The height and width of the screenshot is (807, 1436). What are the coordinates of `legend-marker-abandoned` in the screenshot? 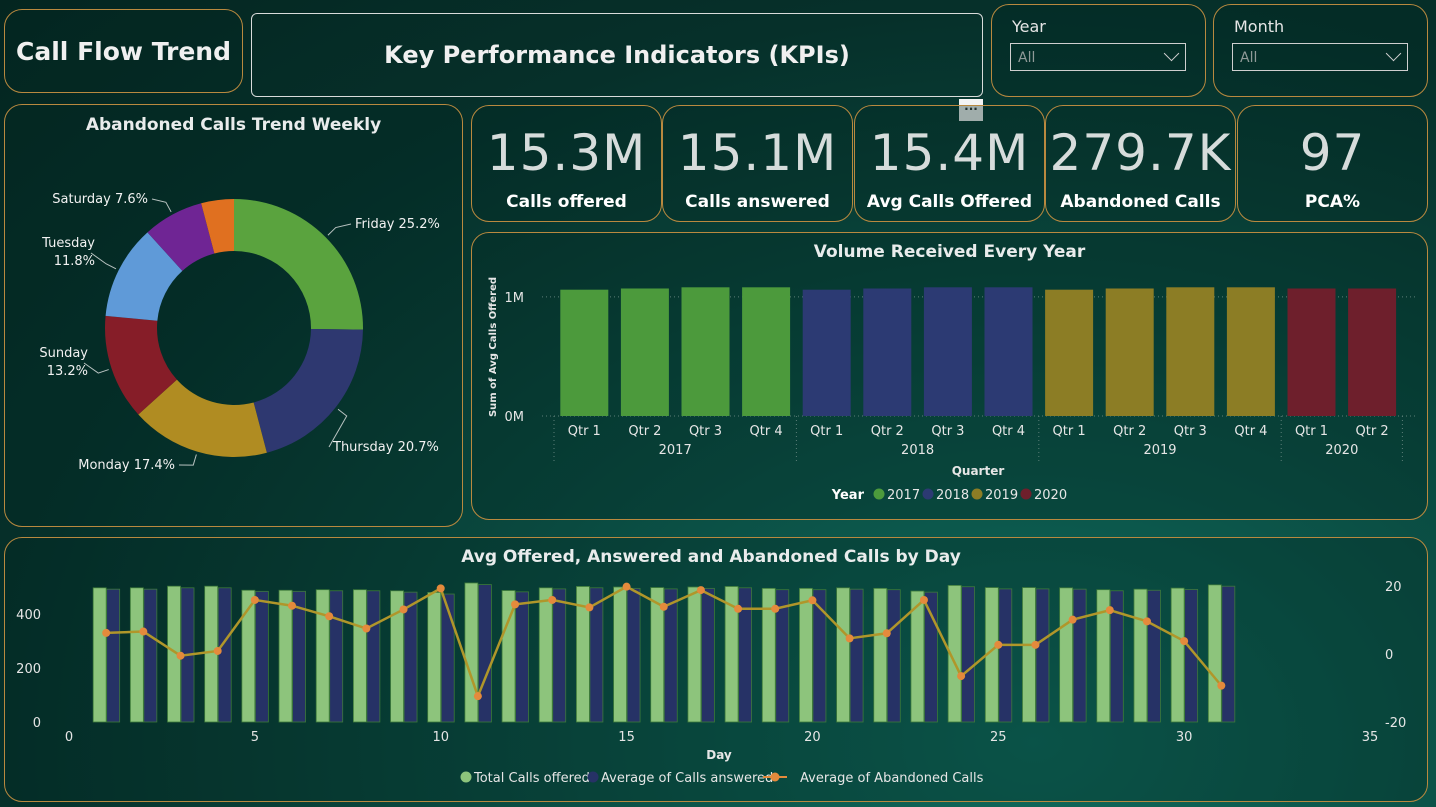 It's located at (775, 777).